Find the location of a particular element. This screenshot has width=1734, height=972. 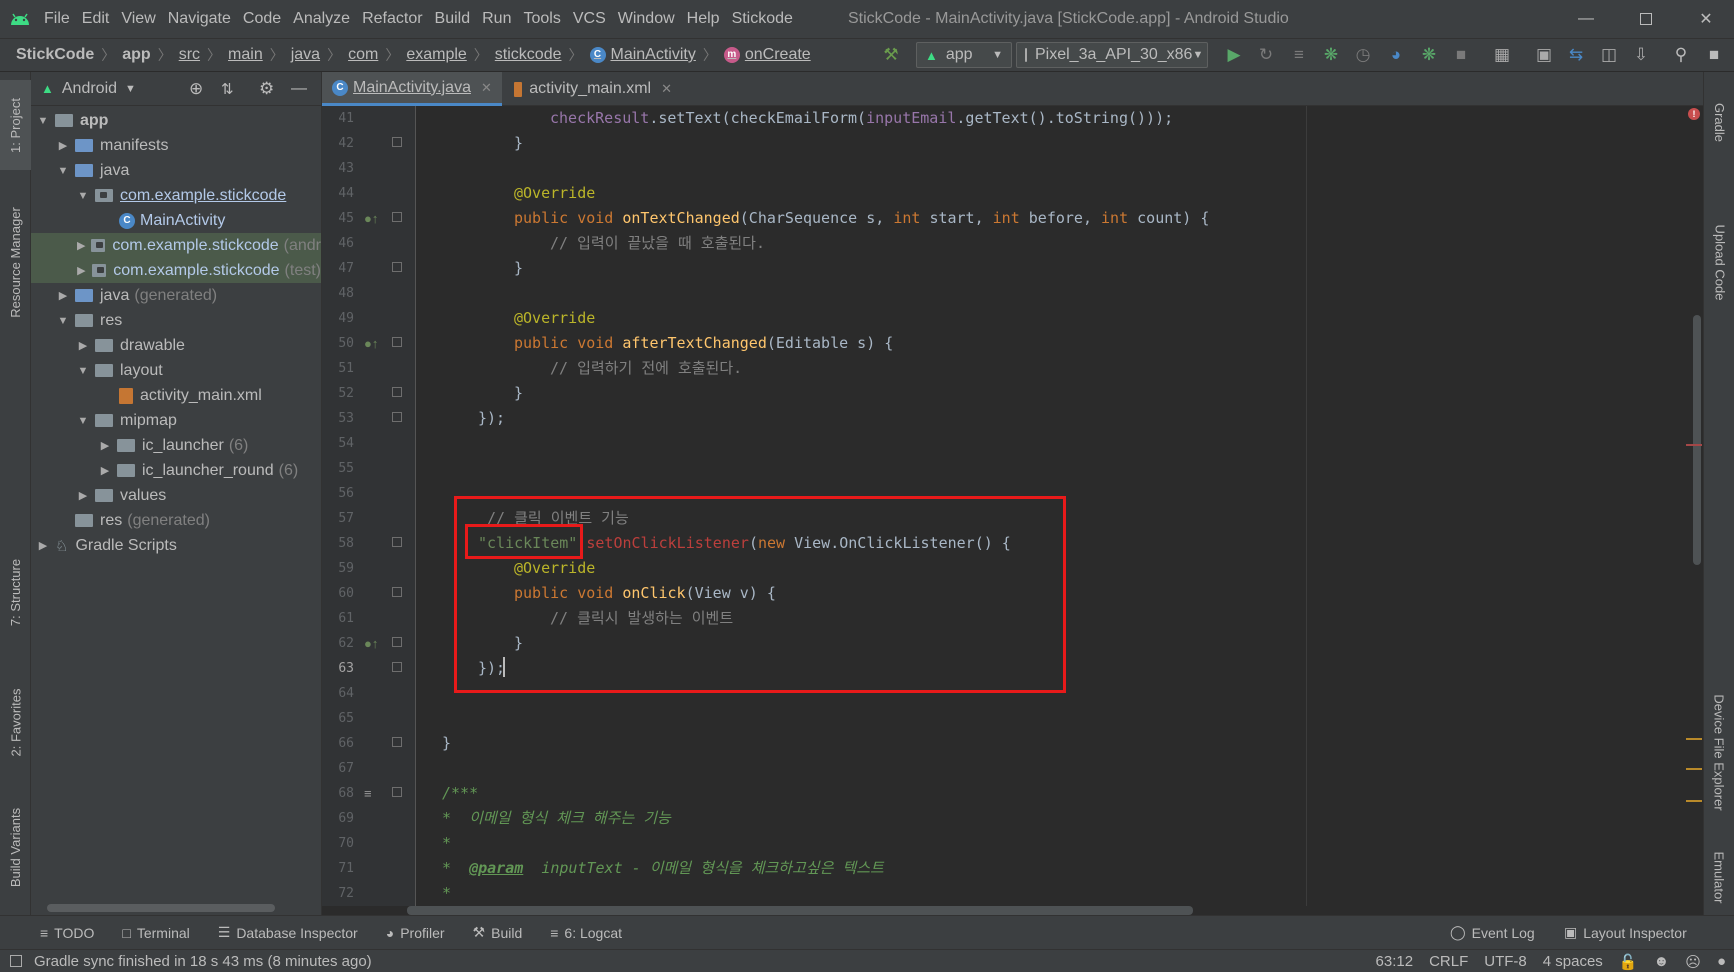

menu-build: Build is located at coordinates (455, 19).